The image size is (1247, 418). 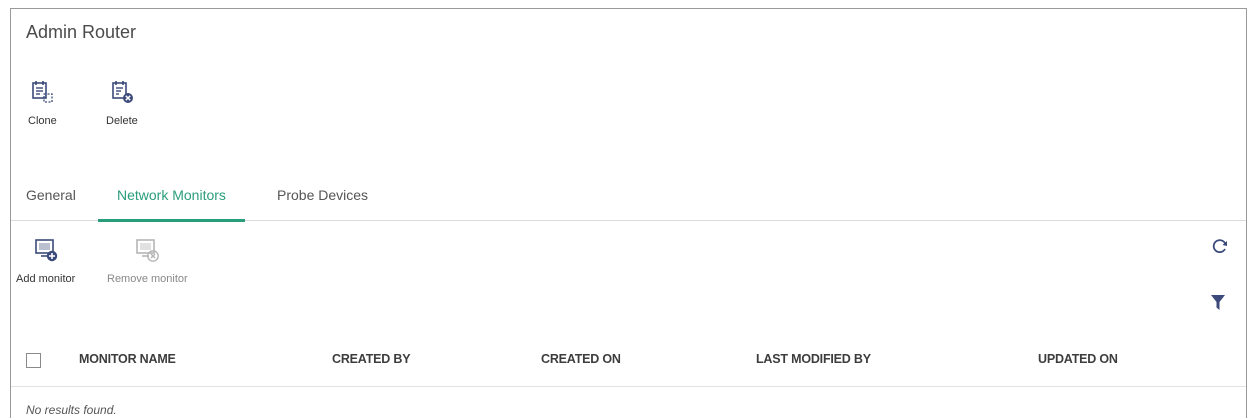 What do you see at coordinates (148, 250) in the screenshot?
I see `remove-monitor-icon` at bounding box center [148, 250].